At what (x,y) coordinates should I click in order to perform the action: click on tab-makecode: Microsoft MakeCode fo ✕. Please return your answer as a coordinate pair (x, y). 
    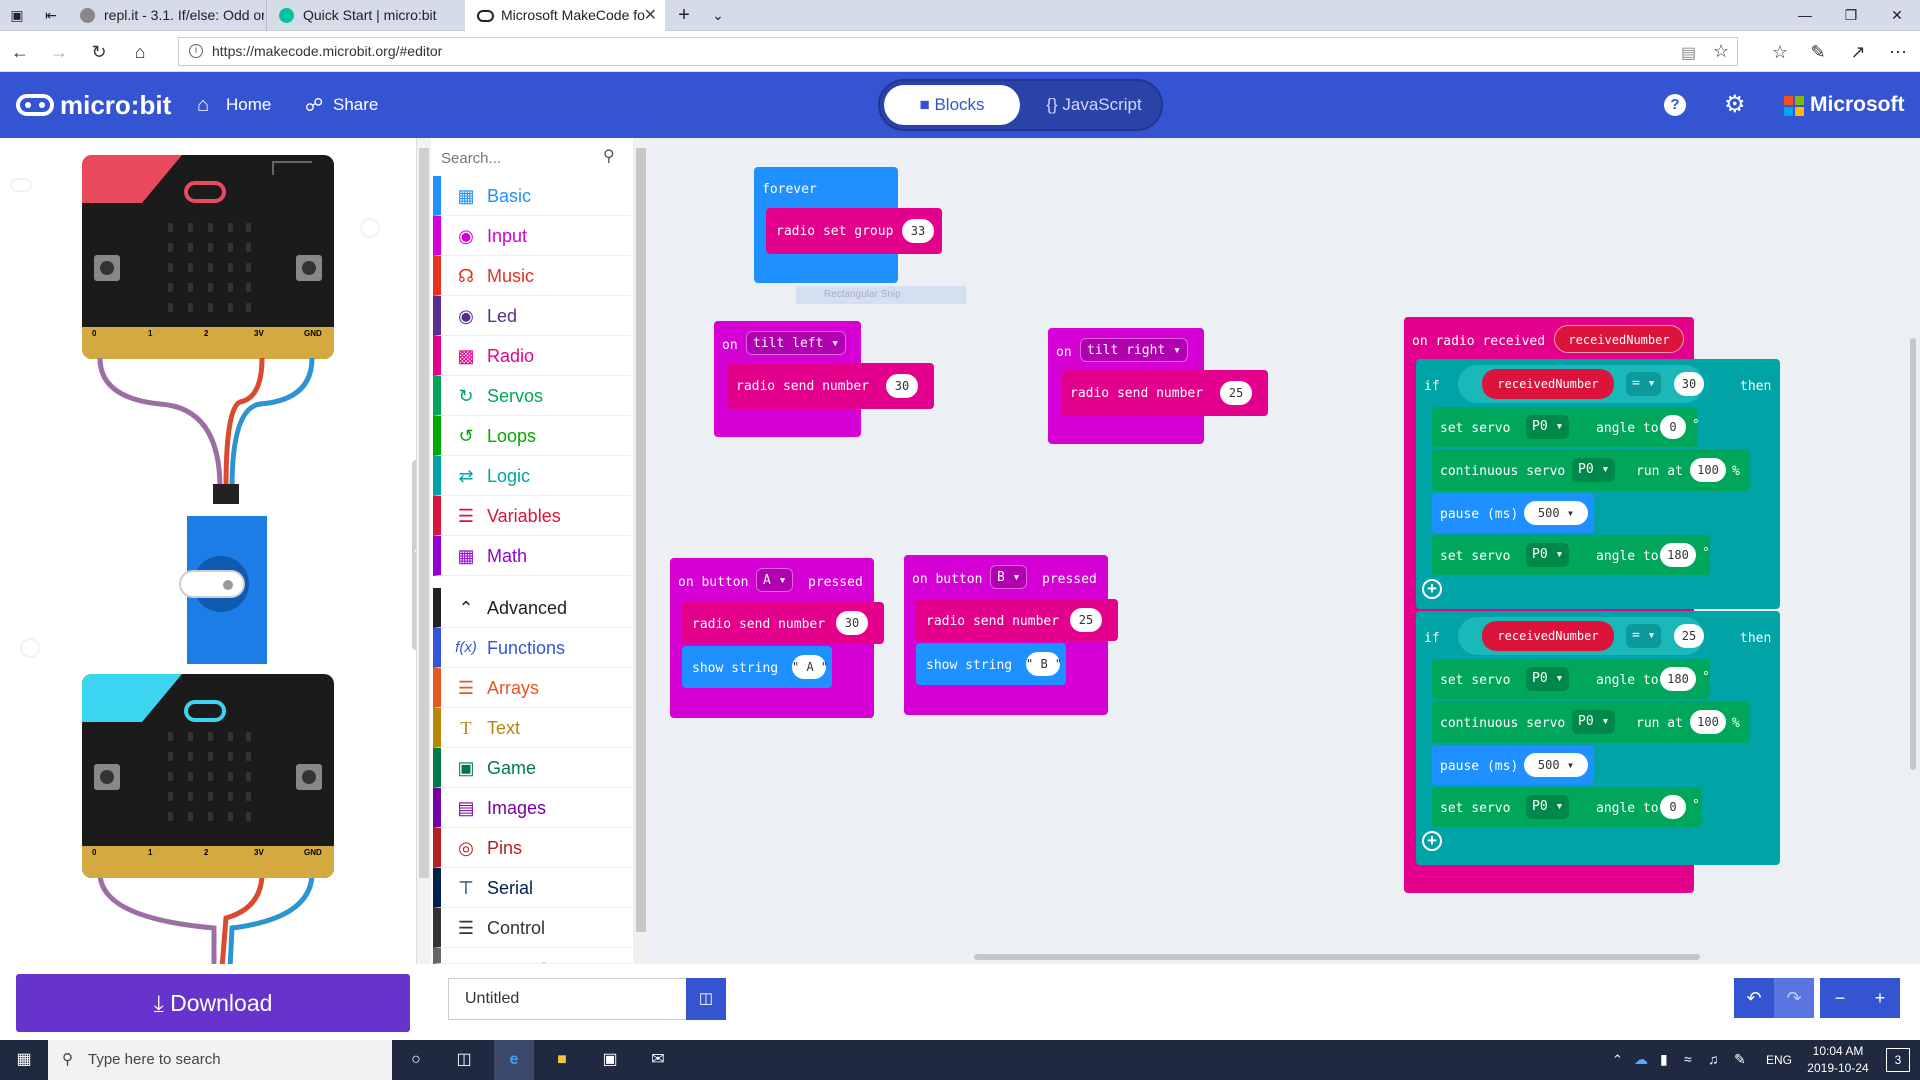
    Looking at the image, I should click on (565, 15).